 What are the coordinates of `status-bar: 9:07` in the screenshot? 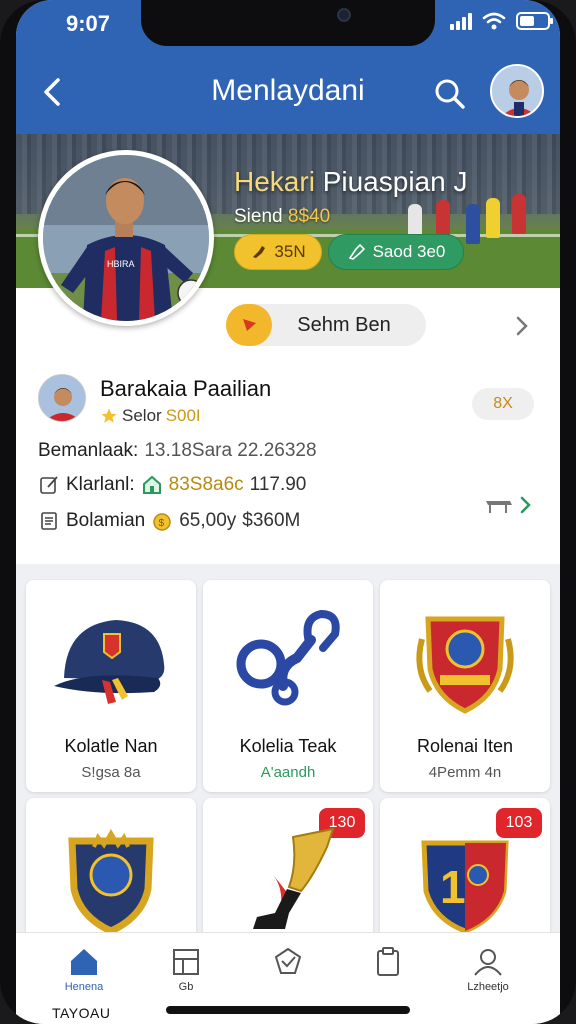 It's located at (288, 25).